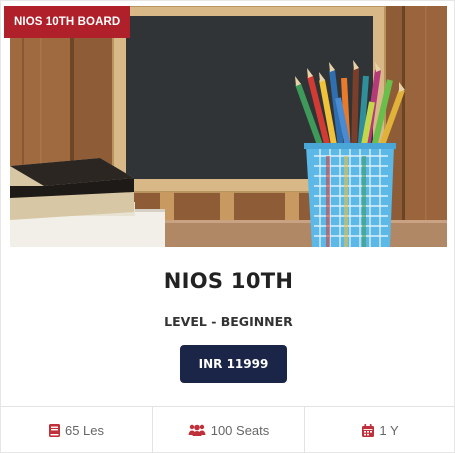 The image size is (455, 453). What do you see at coordinates (84, 430) in the screenshot?
I see `lessons-label: 65 Les` at bounding box center [84, 430].